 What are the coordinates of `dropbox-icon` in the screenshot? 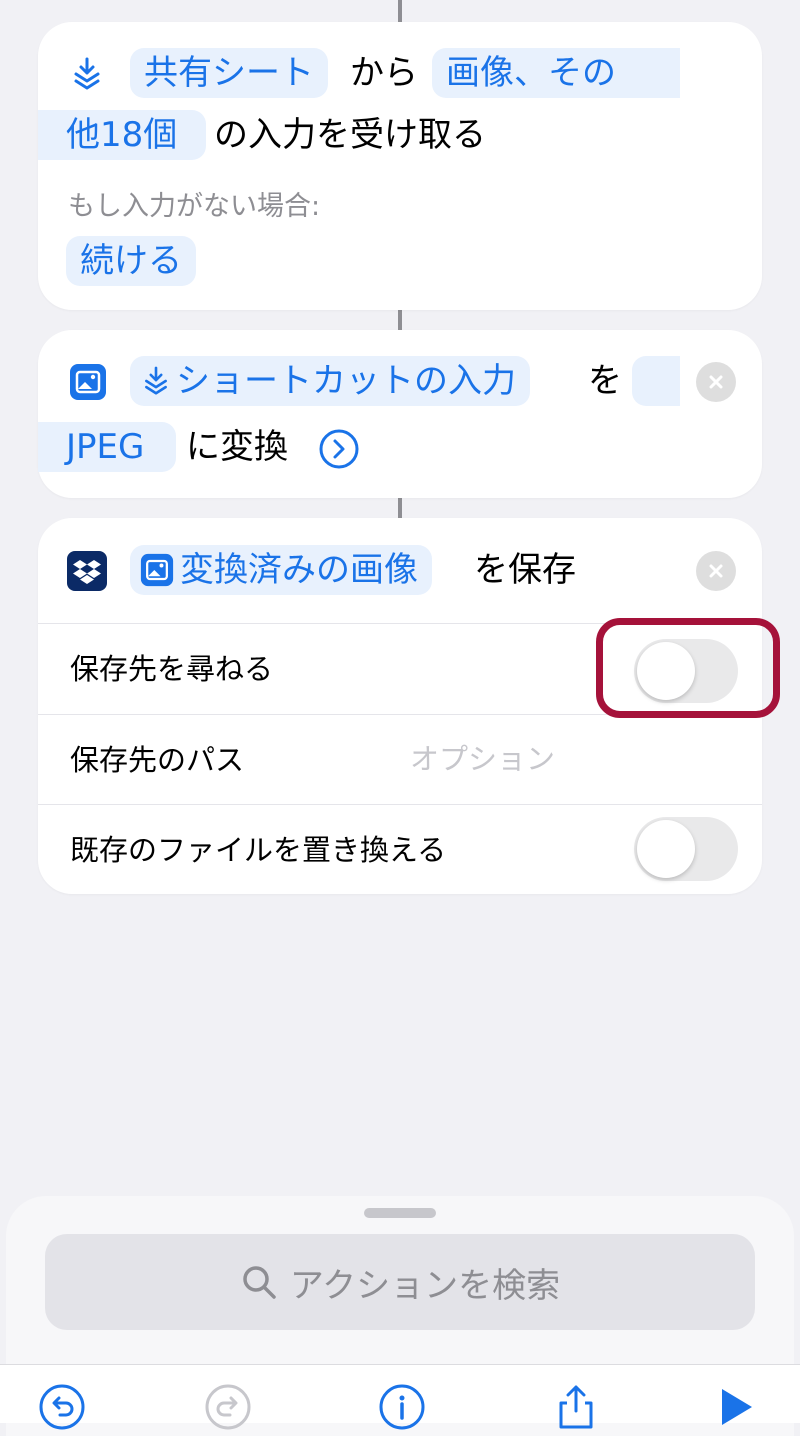 It's located at (87, 571).